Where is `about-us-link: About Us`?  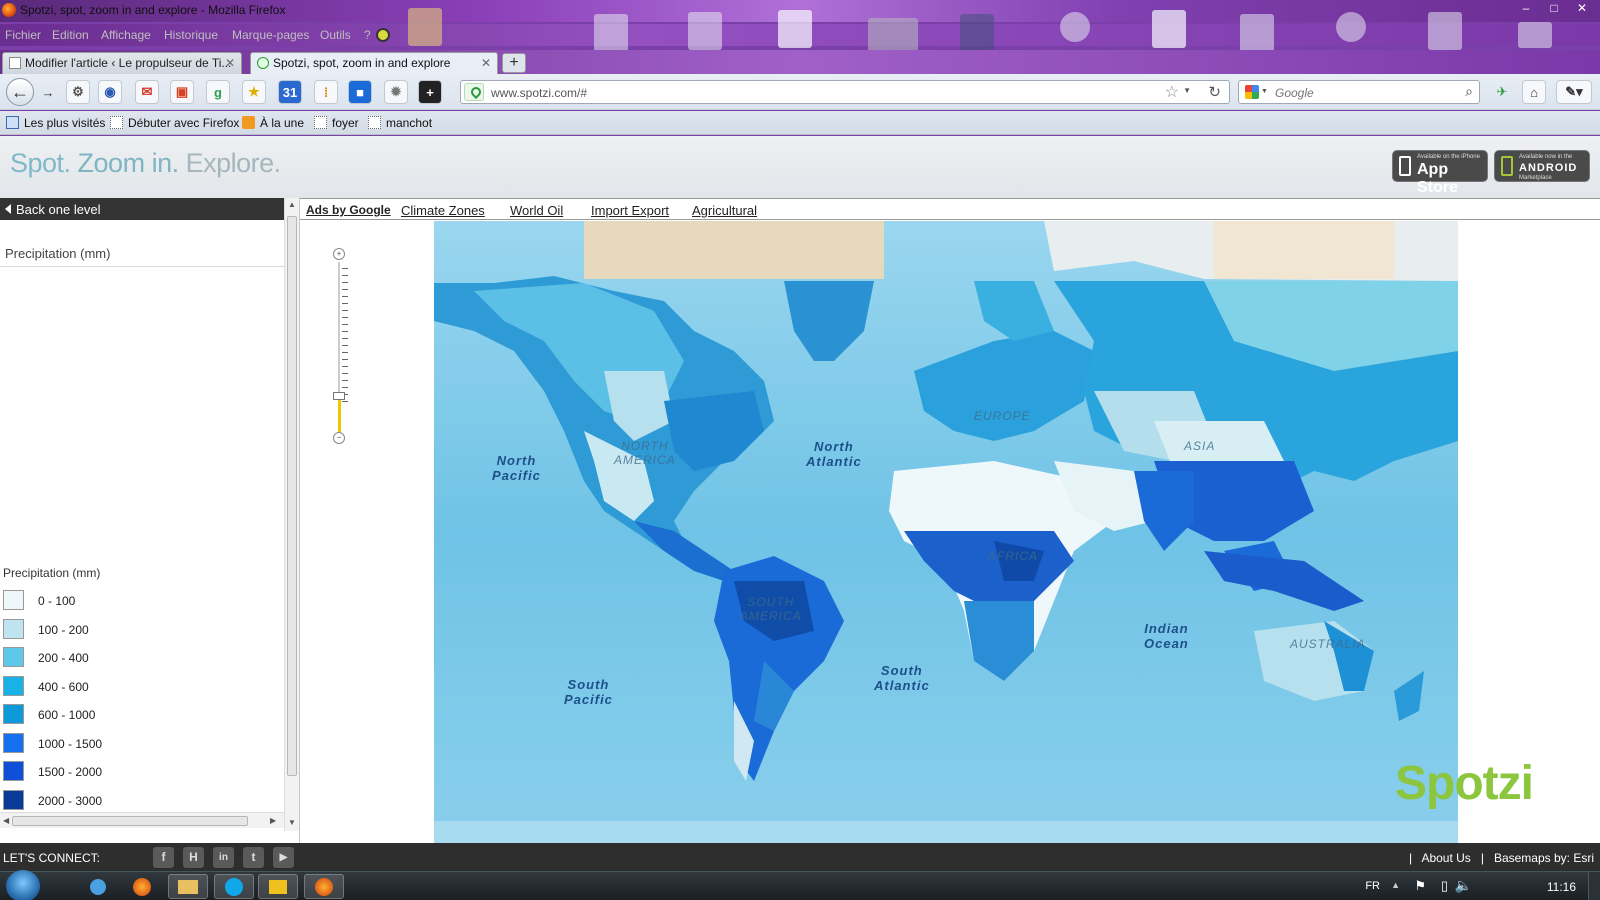
about-us-link: About Us is located at coordinates (1445, 858).